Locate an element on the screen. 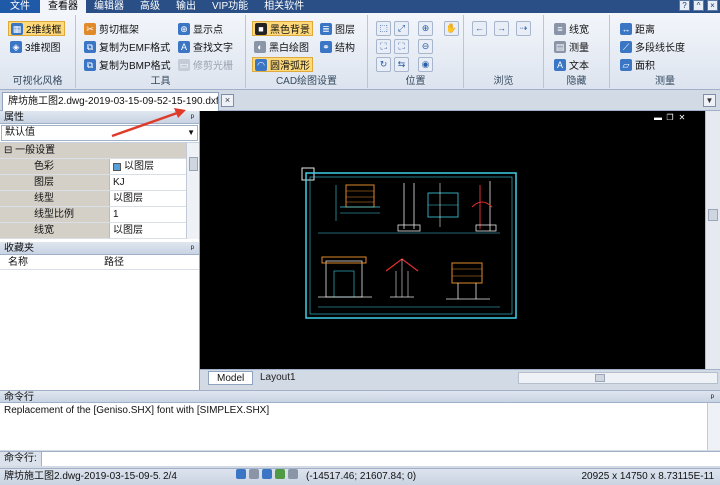 This screenshot has height=485, width=720. property-row: 图层 KJ is located at coordinates (99, 183).